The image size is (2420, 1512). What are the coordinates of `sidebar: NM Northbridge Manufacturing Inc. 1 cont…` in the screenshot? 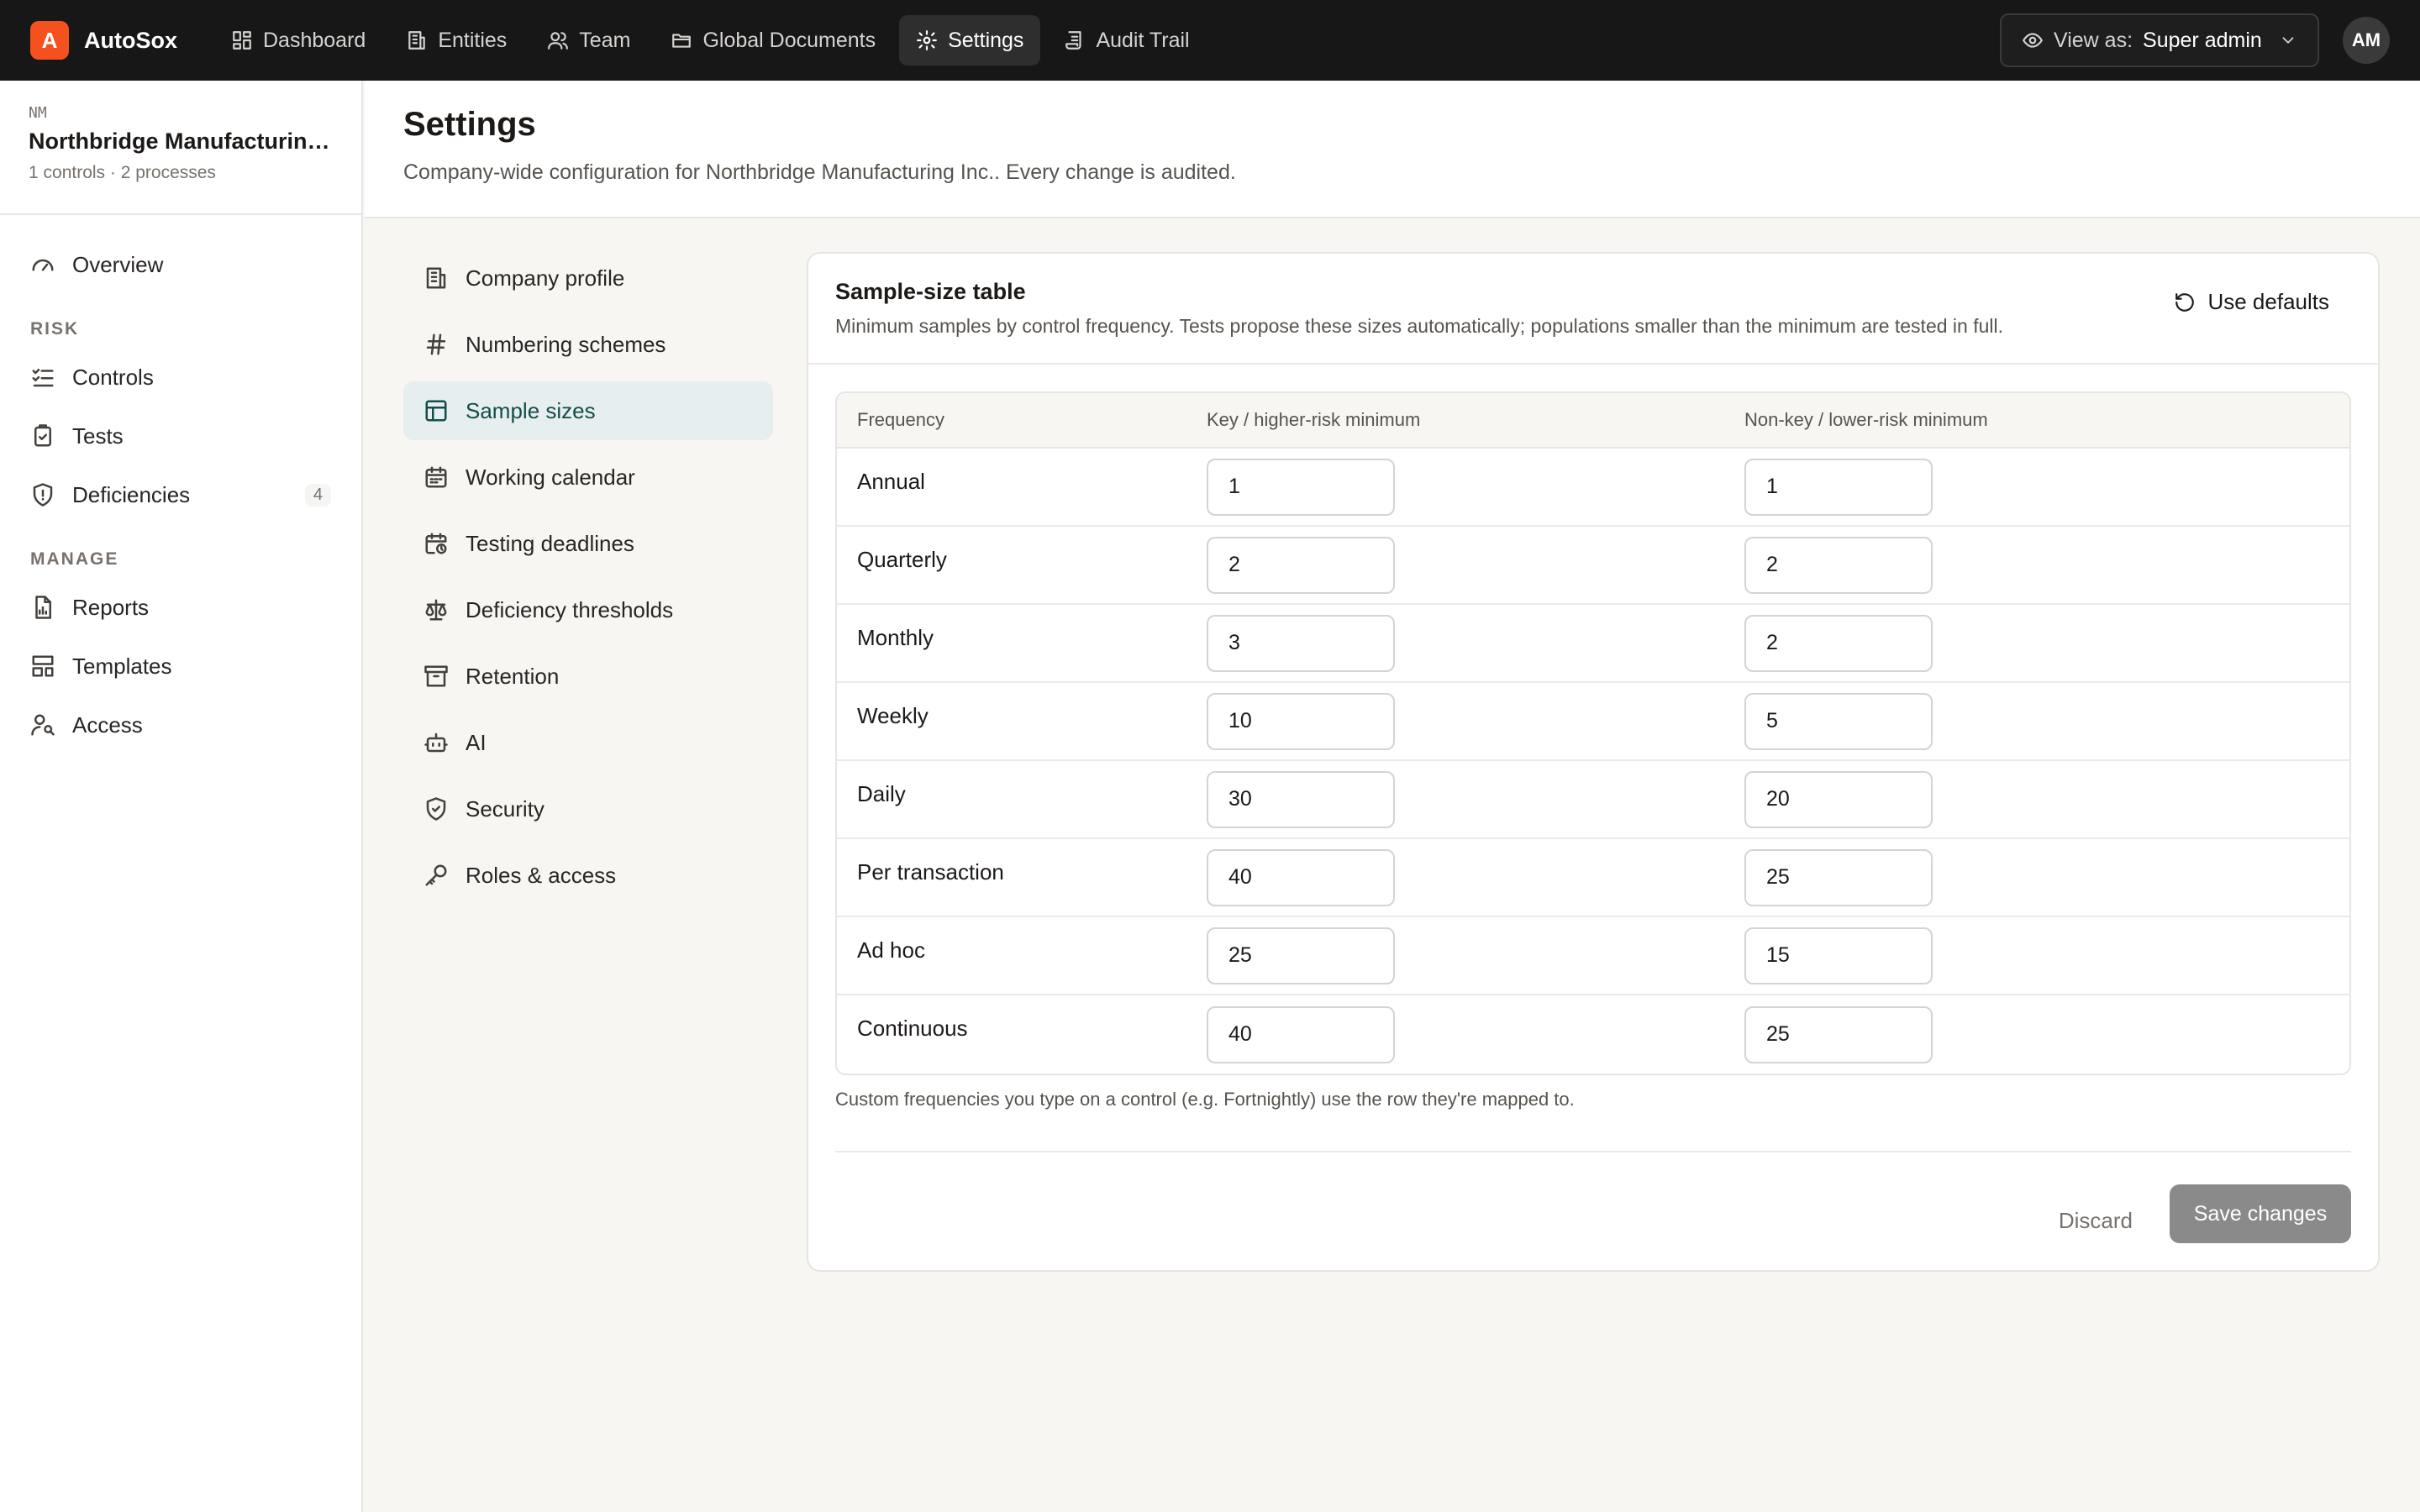 It's located at (181, 796).